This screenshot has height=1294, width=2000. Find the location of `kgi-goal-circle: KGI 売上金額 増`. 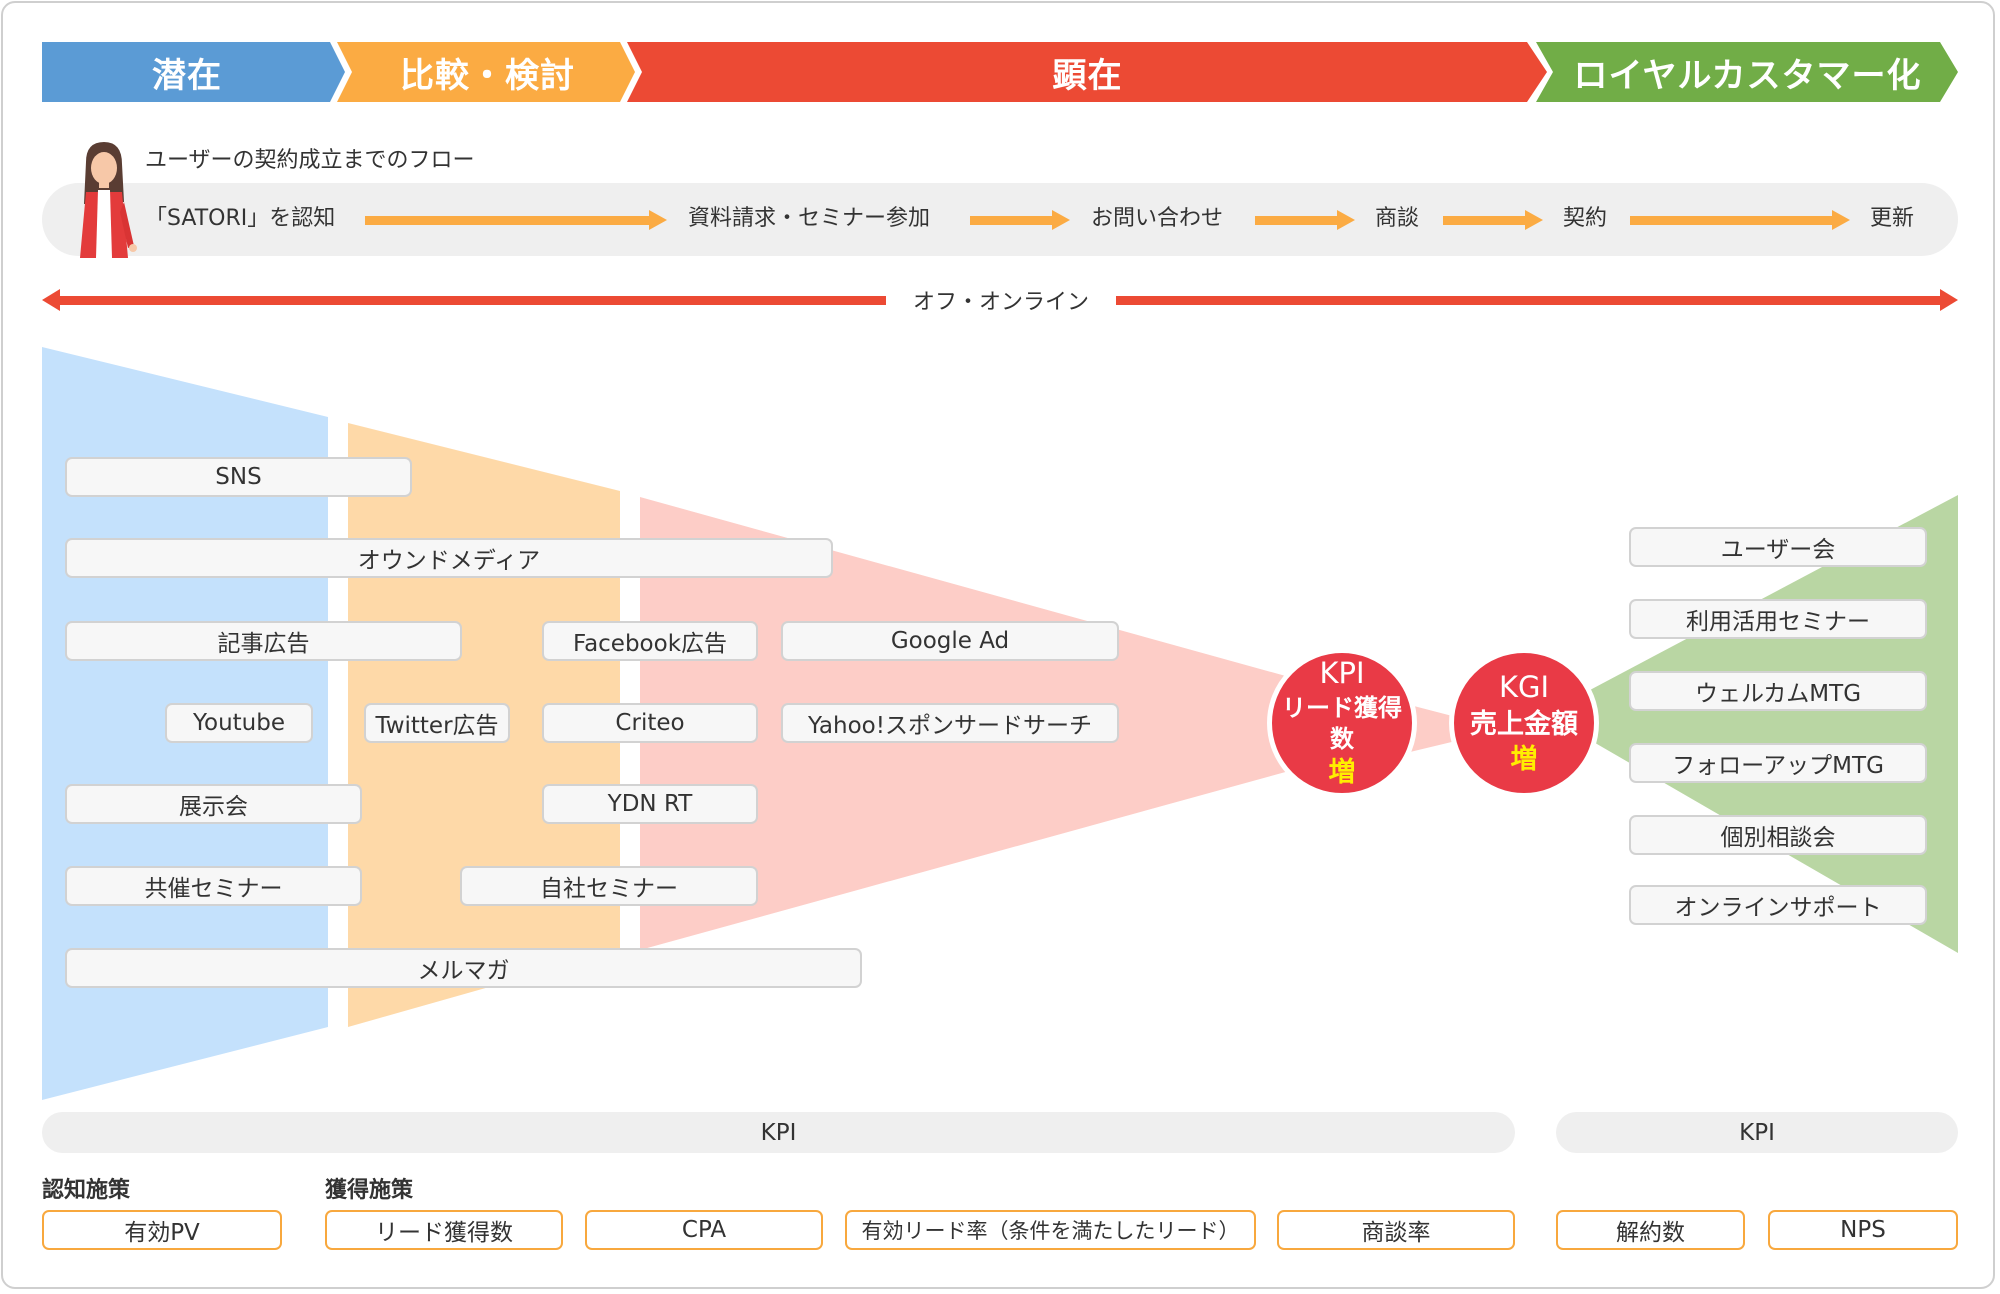

kgi-goal-circle: KGI 売上金額 増 is located at coordinates (1524, 723).